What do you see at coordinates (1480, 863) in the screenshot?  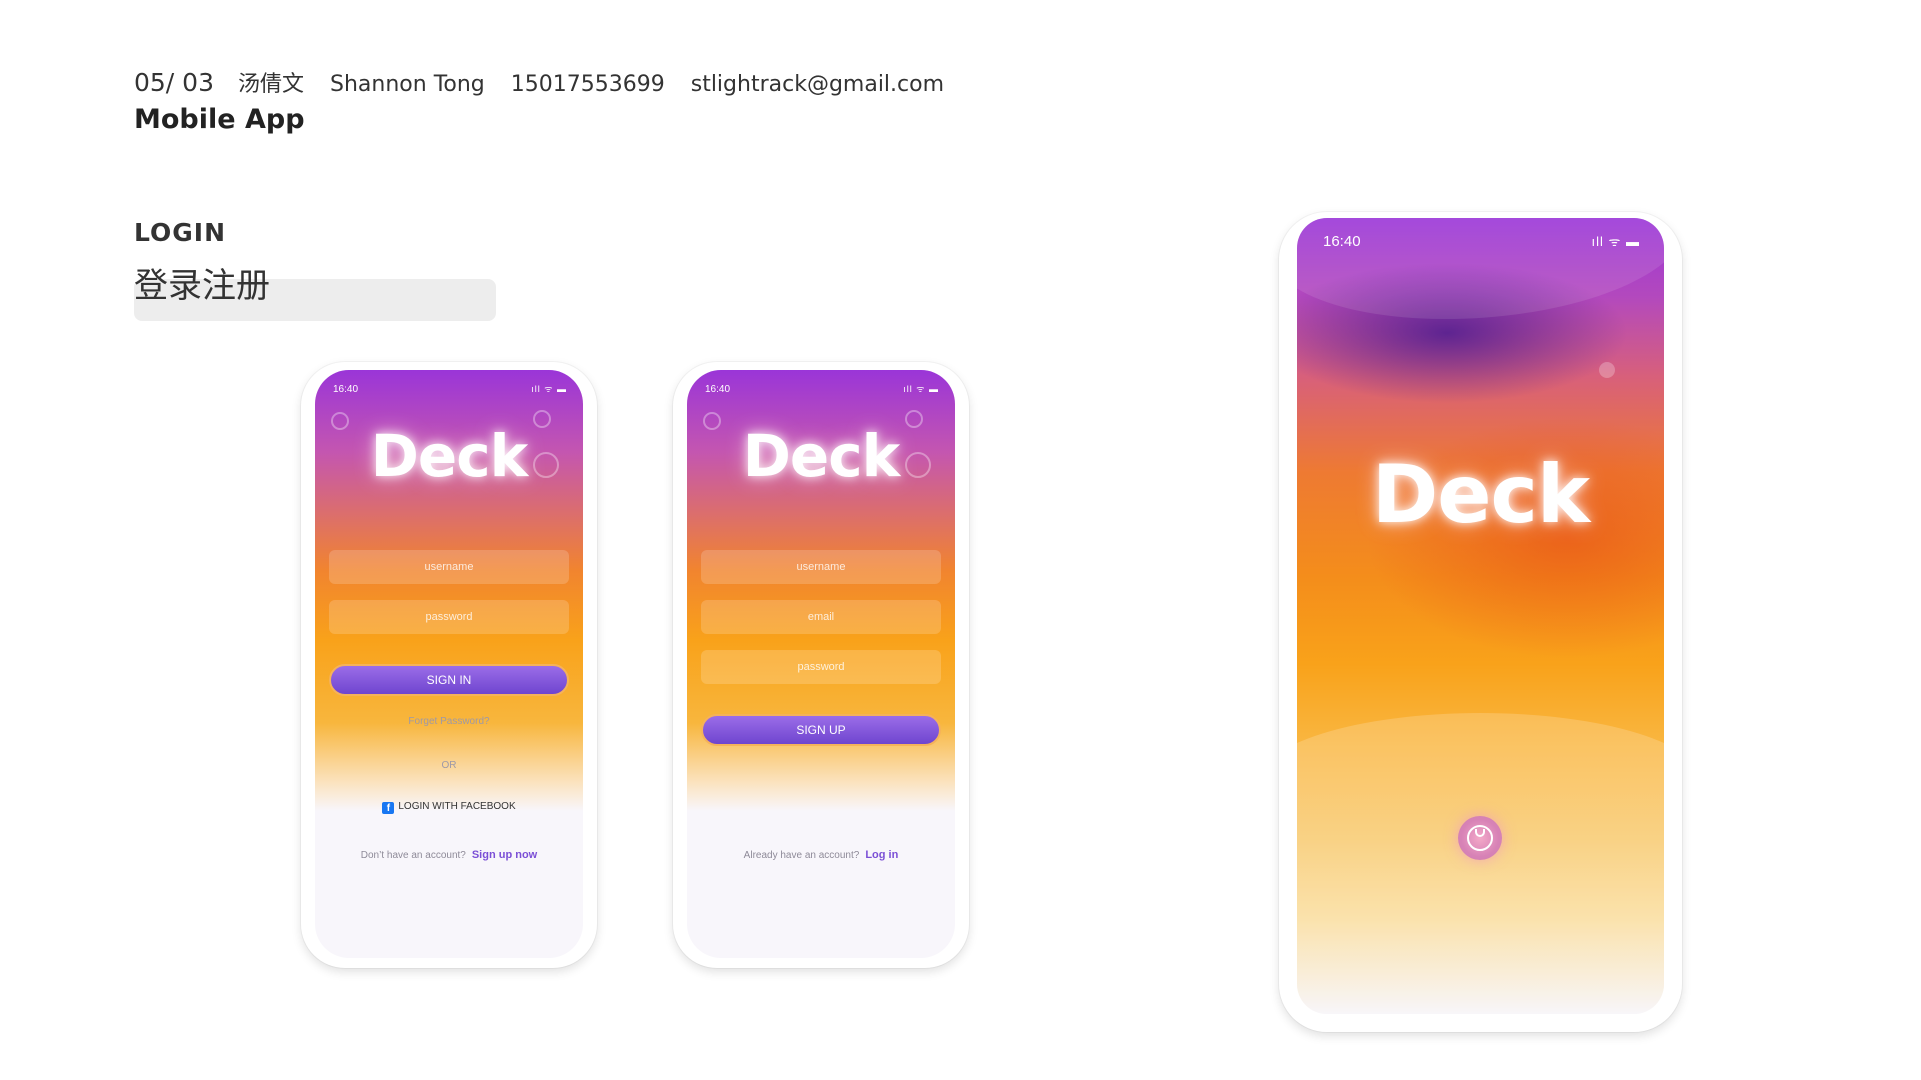 I see `bottom-wave` at bounding box center [1480, 863].